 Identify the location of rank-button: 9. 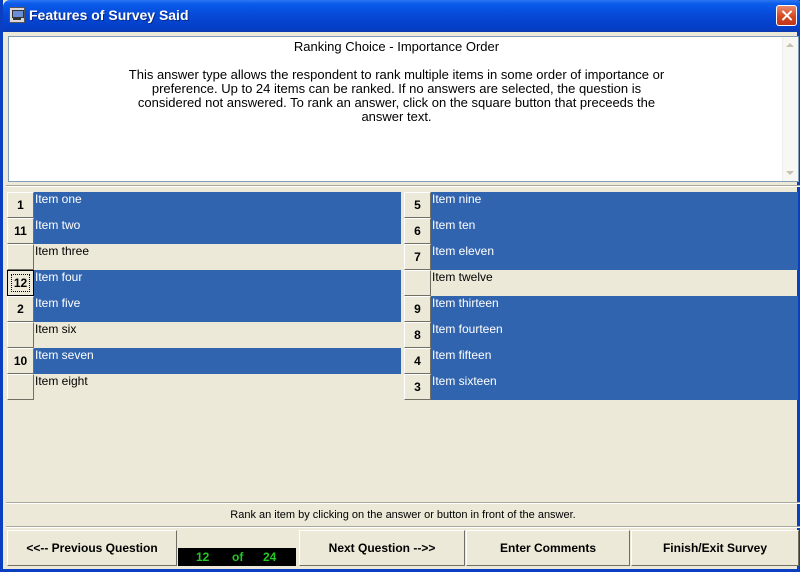
(417, 309).